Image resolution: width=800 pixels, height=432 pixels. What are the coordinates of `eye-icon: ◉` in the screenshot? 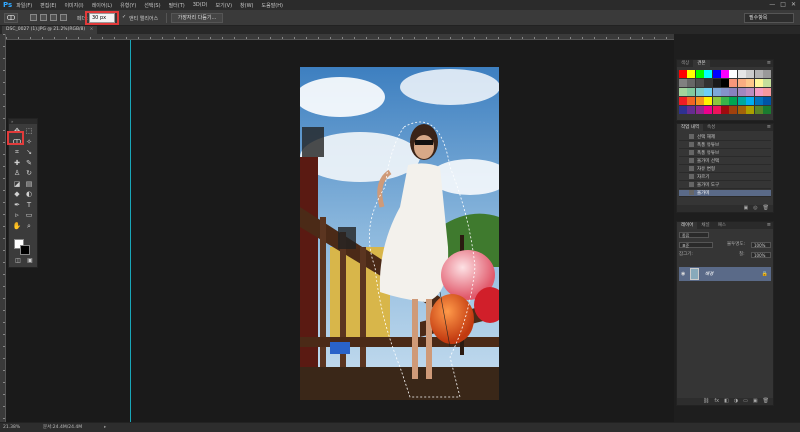 It's located at (683, 274).